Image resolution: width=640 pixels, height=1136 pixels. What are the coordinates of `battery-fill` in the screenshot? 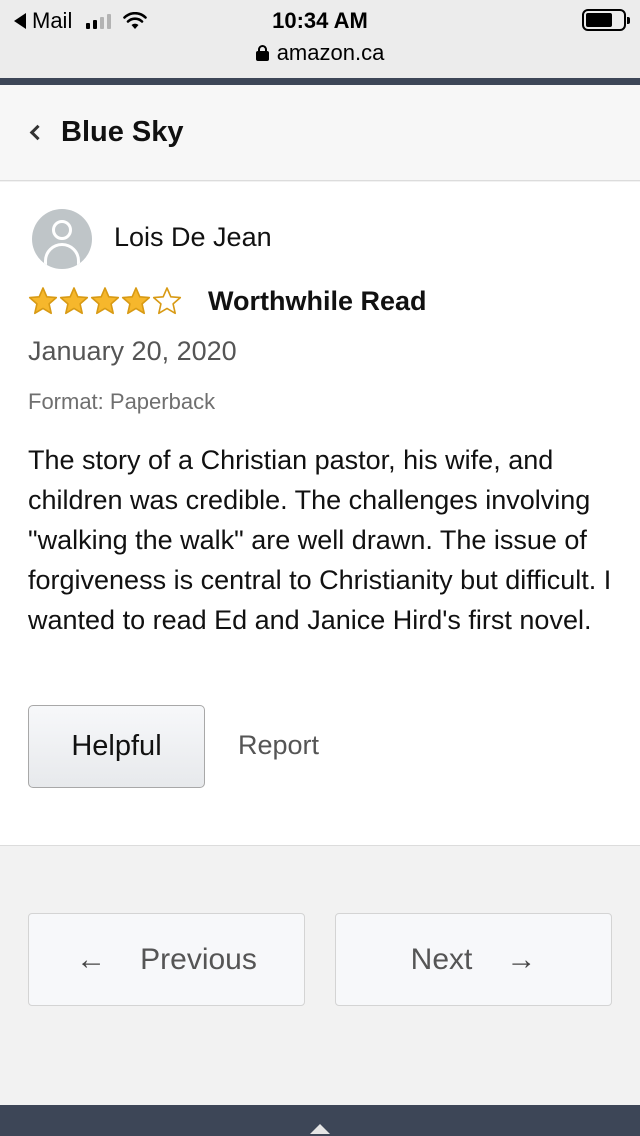 It's located at (599, 20).